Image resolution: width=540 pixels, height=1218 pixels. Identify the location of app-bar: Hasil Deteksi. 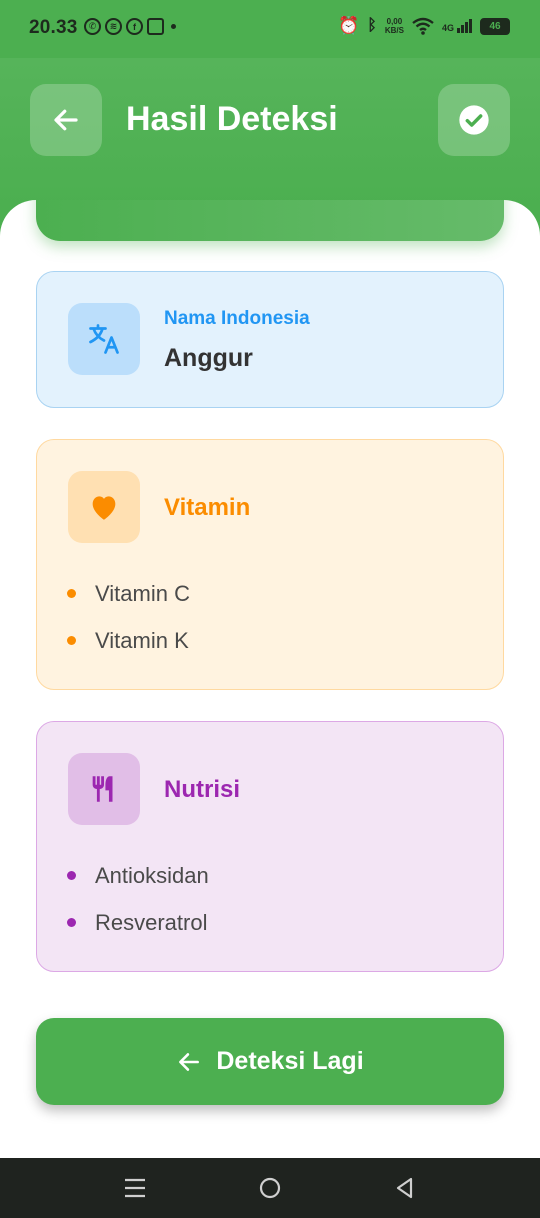
(270, 133).